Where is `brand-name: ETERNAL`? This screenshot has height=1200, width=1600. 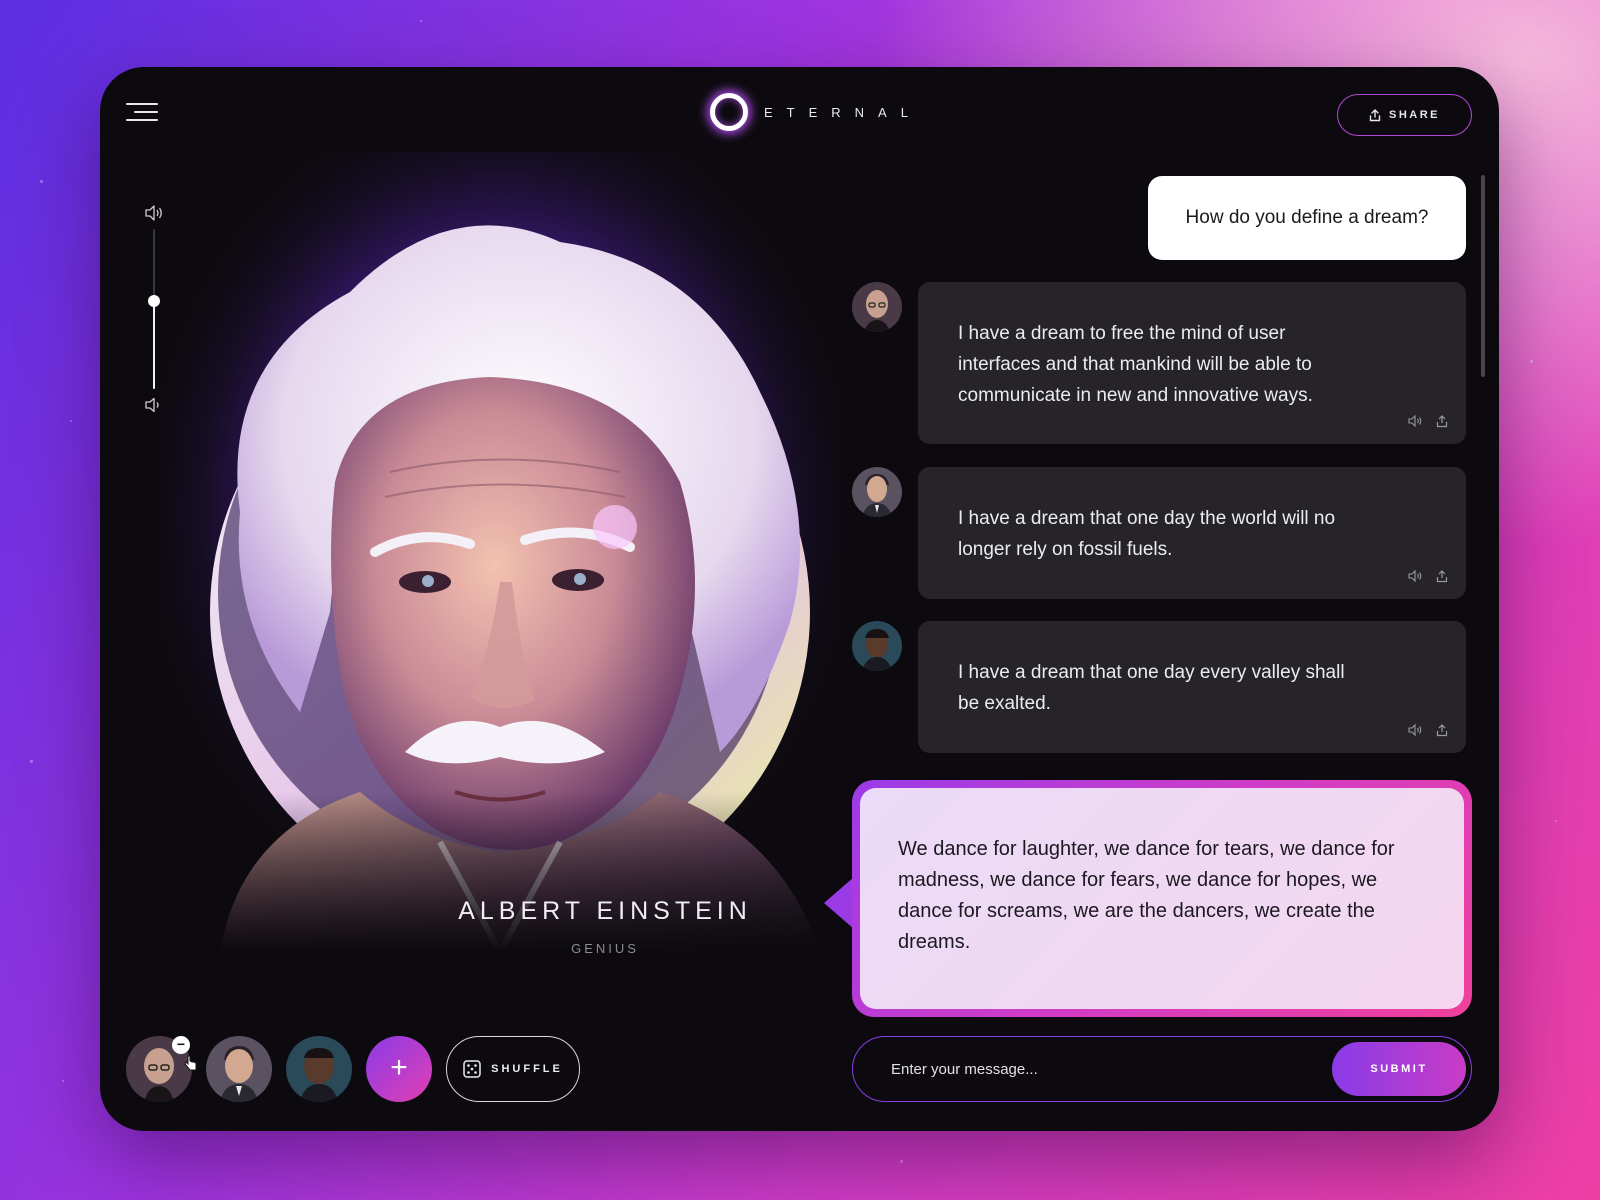
brand-name: ETERNAL is located at coordinates (843, 112).